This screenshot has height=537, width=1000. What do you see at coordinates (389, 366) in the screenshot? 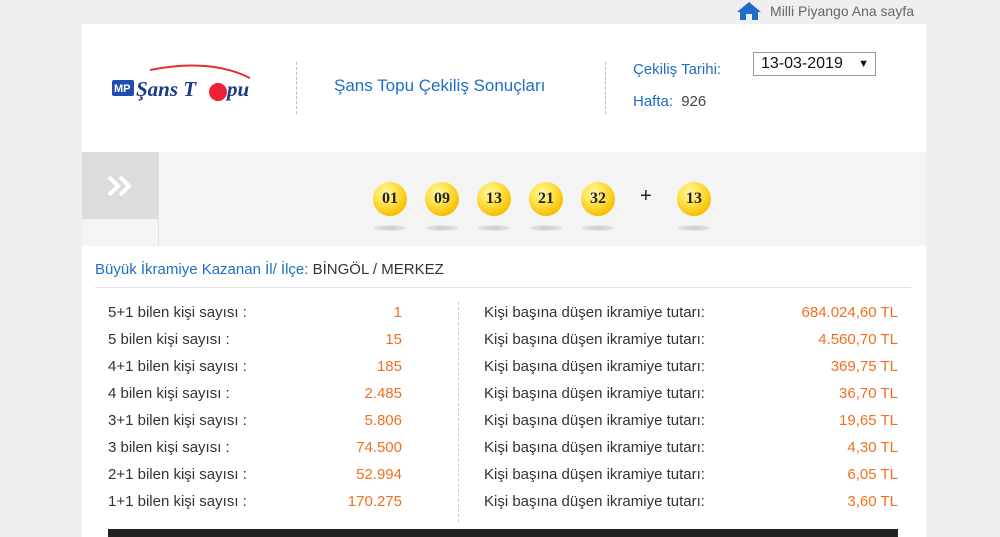
I see `winner-count: 185` at bounding box center [389, 366].